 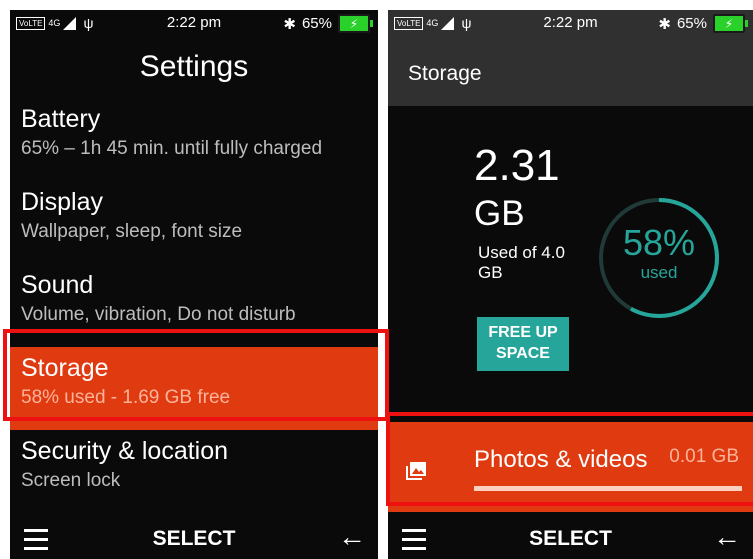 What do you see at coordinates (499, 213) in the screenshot?
I see `storage-used-unit: GB` at bounding box center [499, 213].